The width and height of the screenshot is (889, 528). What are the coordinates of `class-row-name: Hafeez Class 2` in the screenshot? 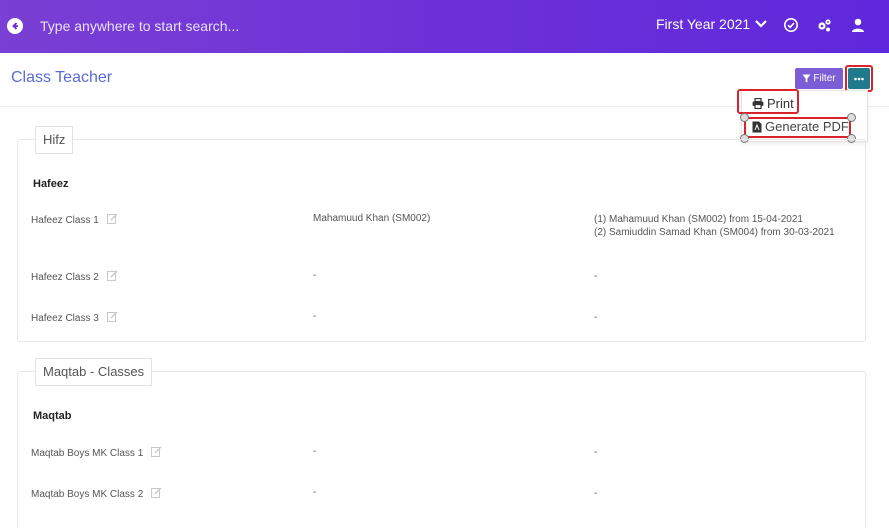 It's located at (74, 277).